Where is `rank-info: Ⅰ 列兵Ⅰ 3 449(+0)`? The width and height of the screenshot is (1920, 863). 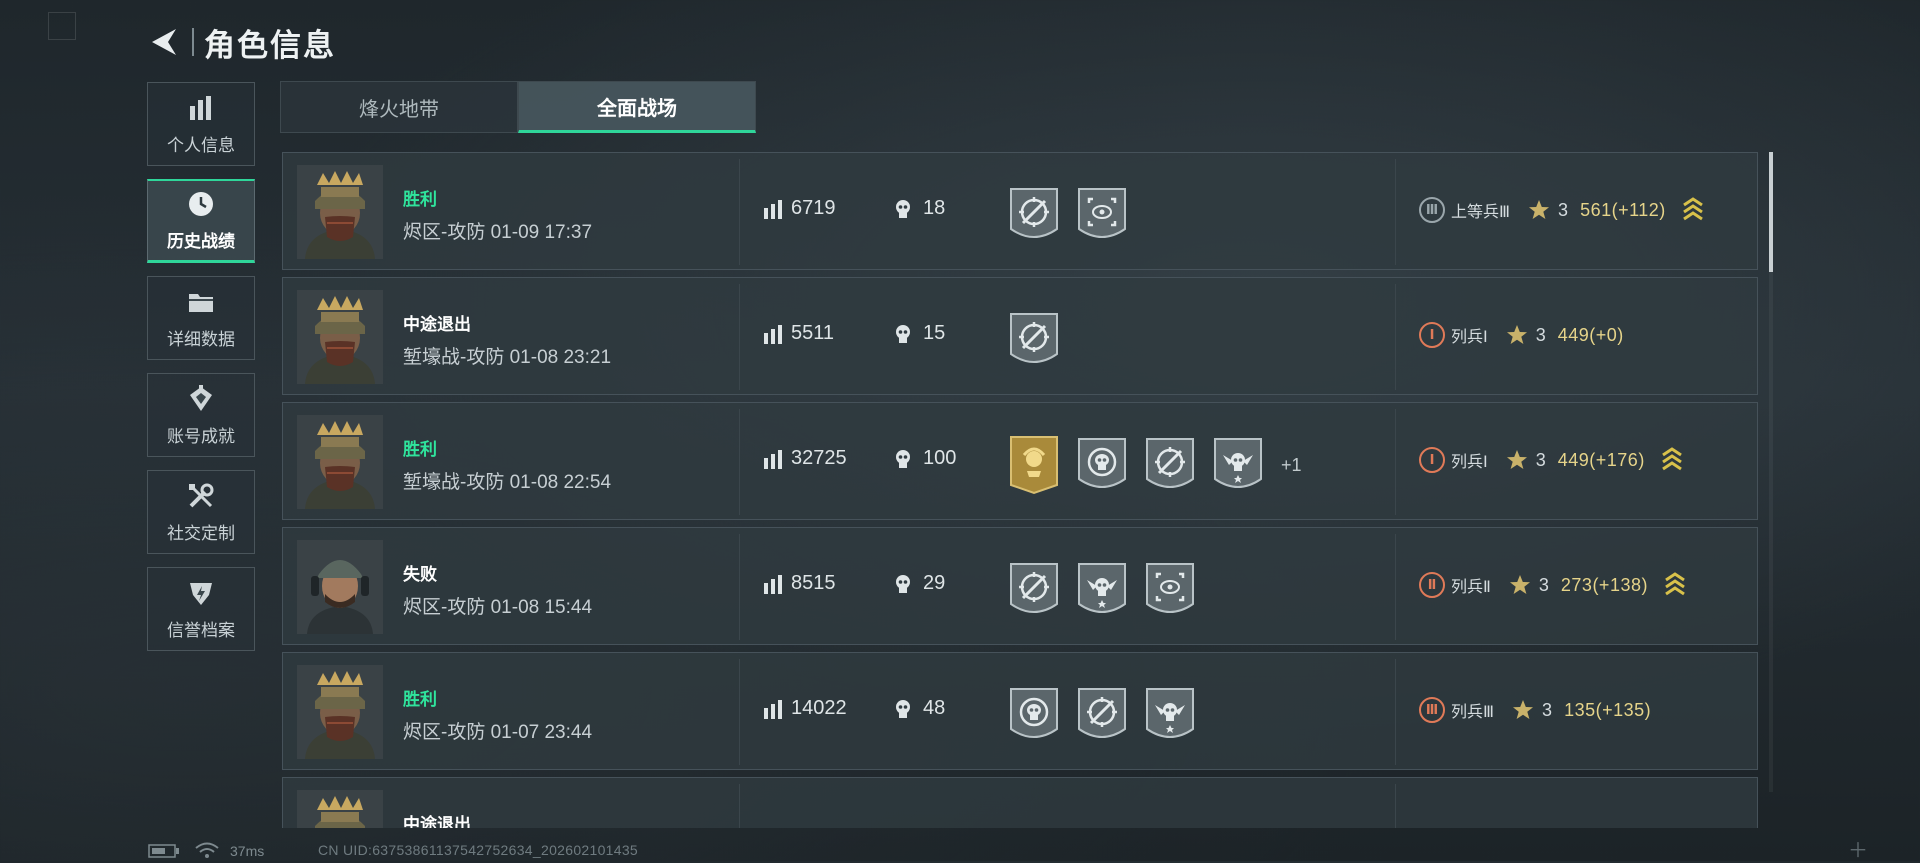
rank-info: Ⅰ 列兵Ⅰ 3 449(+0) is located at coordinates (1527, 335).